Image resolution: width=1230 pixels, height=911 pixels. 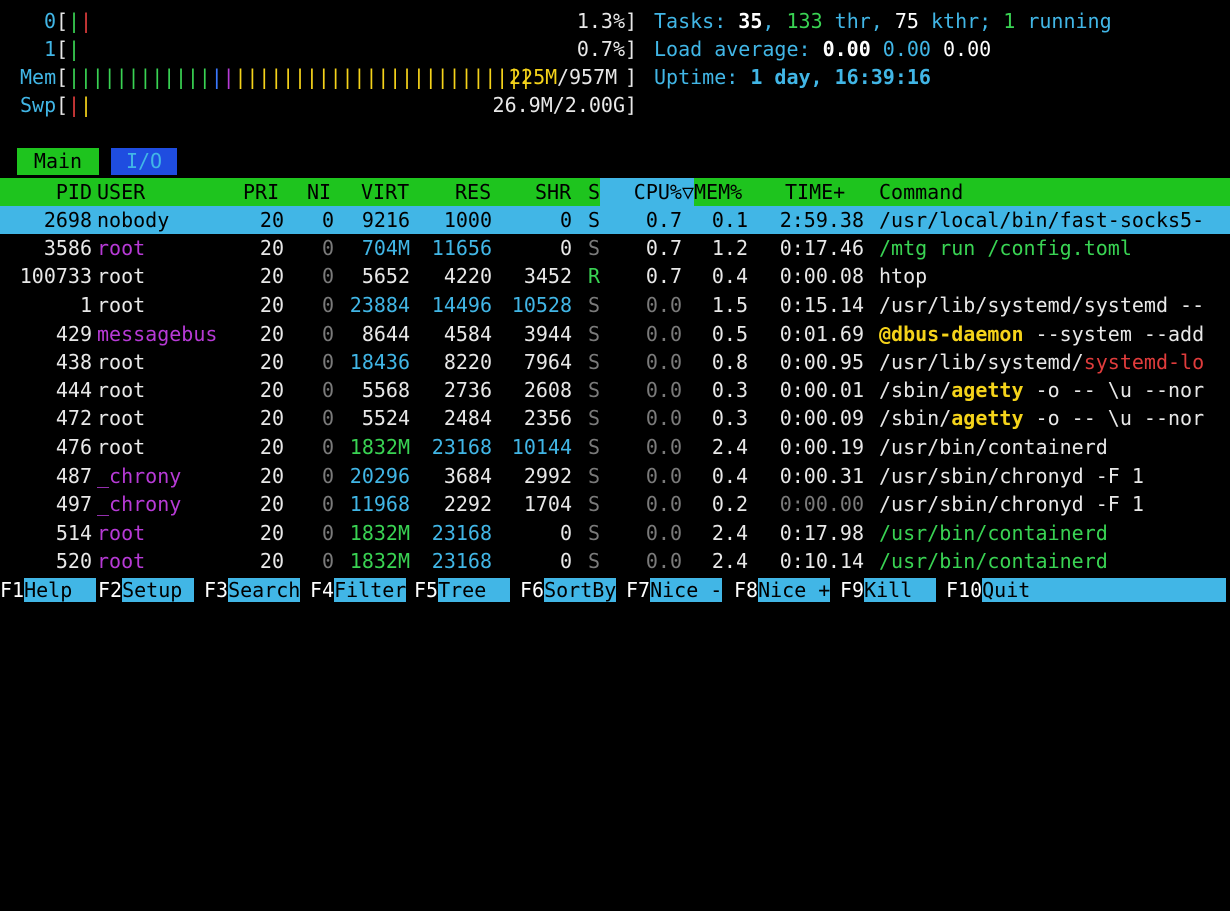 I want to click on f5-tree-button: F5Tree, so click(x=462, y=590).